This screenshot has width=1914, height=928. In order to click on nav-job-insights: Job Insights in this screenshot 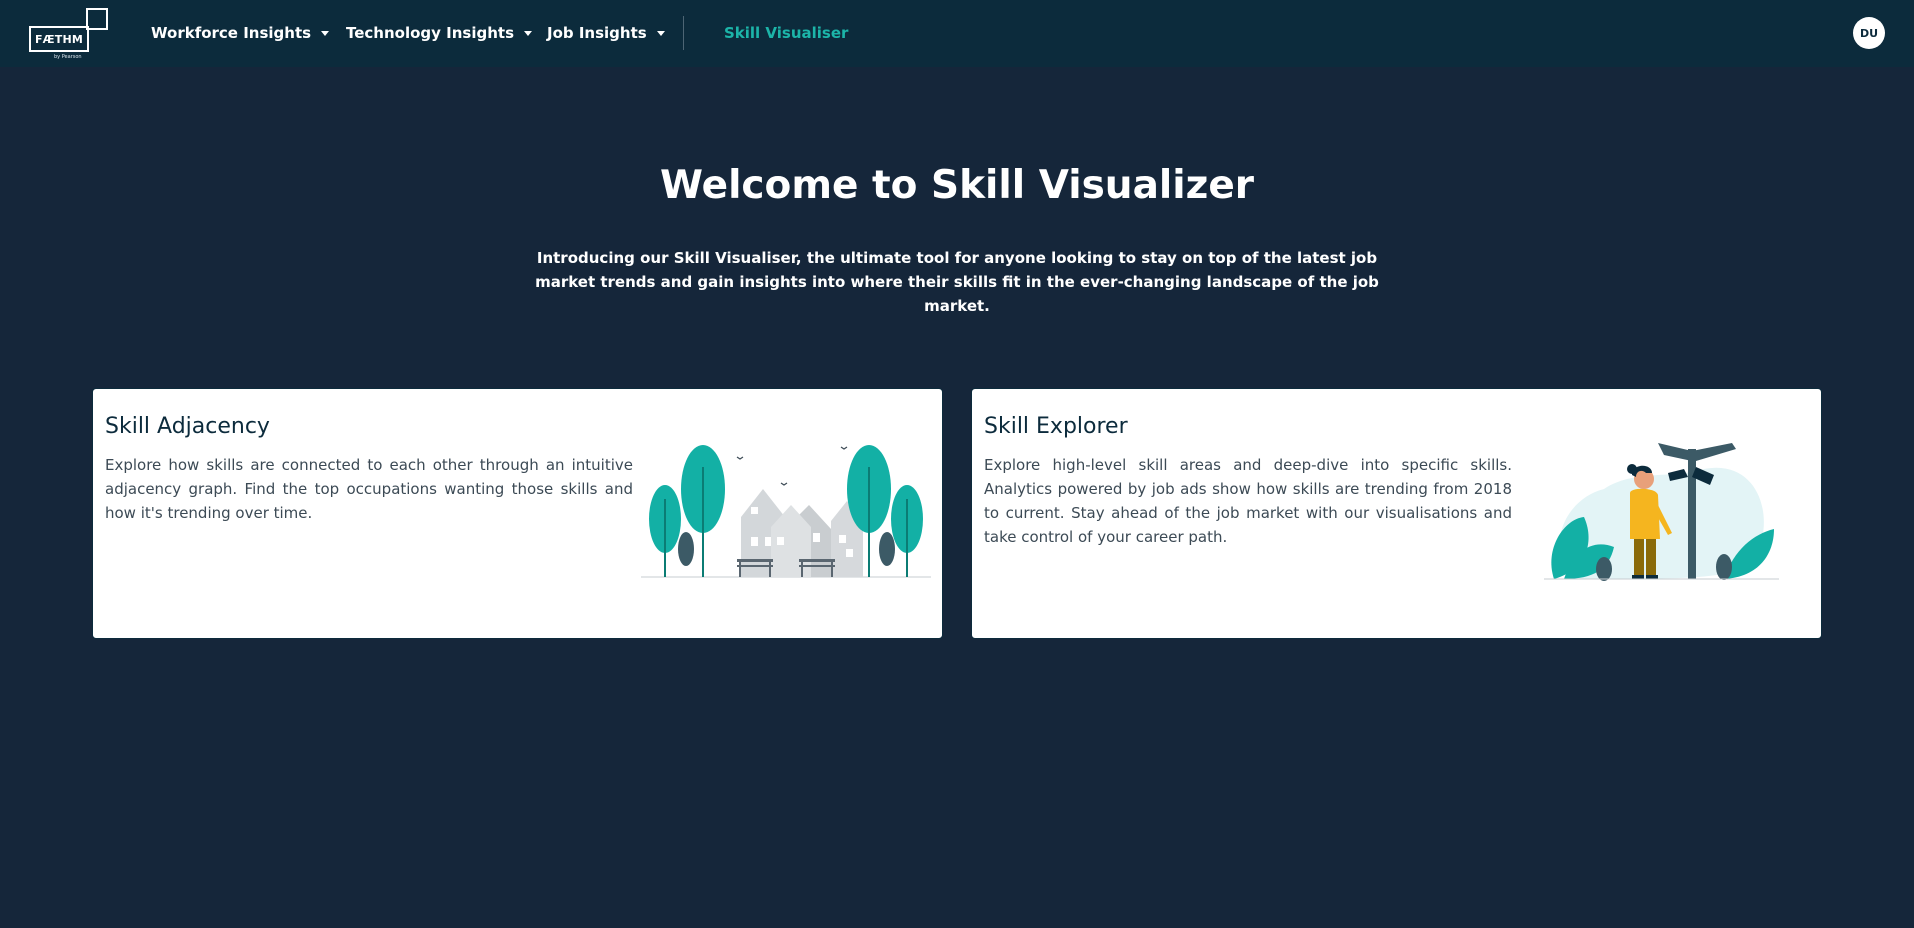, I will do `click(606, 33)`.